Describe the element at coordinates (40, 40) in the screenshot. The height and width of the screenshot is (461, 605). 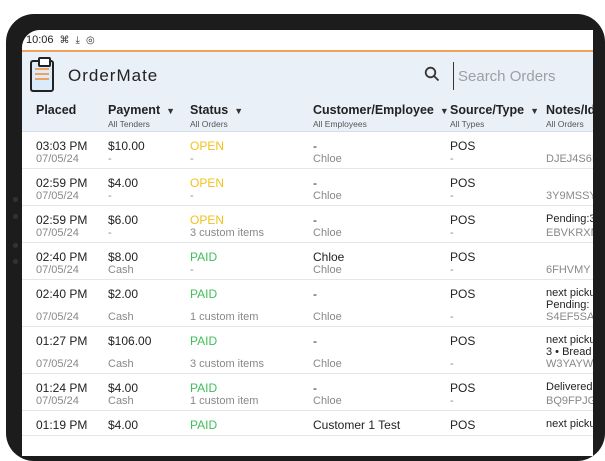
I see `status-time: 10:06` at that location.